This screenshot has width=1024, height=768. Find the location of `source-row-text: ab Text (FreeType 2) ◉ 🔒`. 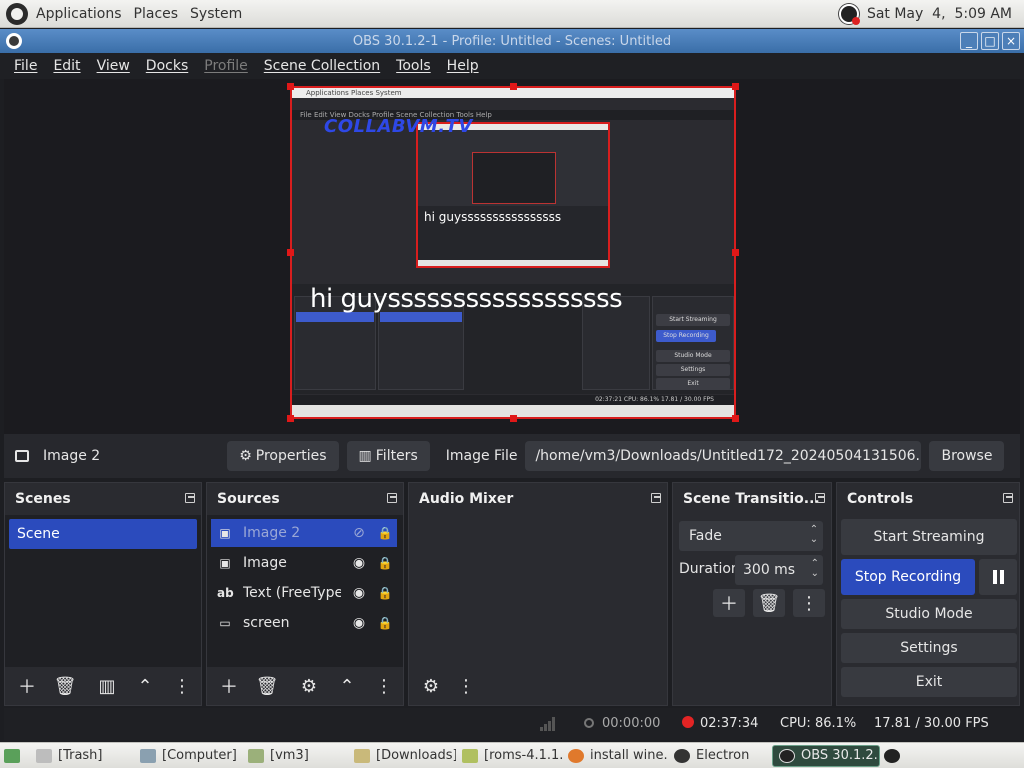

source-row-text: ab Text (FreeType 2) ◉ 🔒 is located at coordinates (304, 593).